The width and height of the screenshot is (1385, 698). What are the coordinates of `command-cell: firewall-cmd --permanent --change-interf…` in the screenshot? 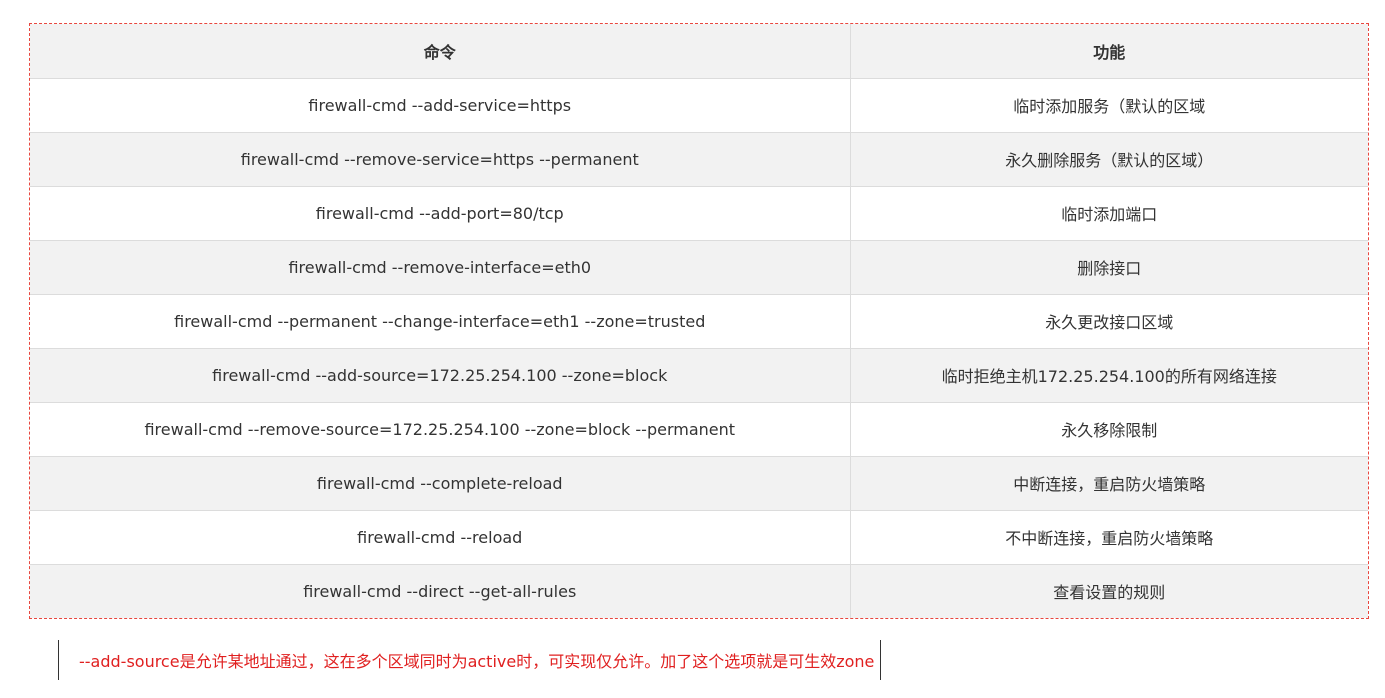 It's located at (440, 320).